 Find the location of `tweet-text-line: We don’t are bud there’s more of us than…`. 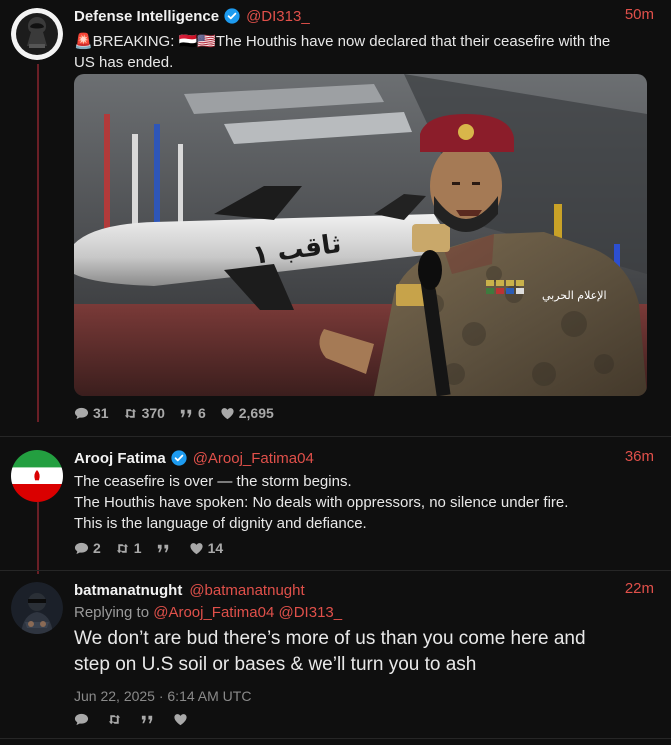

tweet-text-line: We don’t are bud there’s more of us than… is located at coordinates (330, 638).